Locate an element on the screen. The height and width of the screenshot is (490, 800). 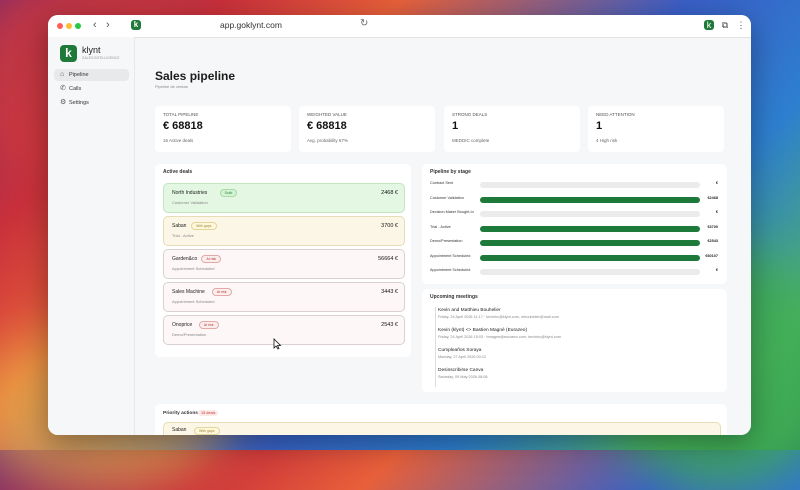
stage-row: Contract Sent € is located at coordinates (578, 185).